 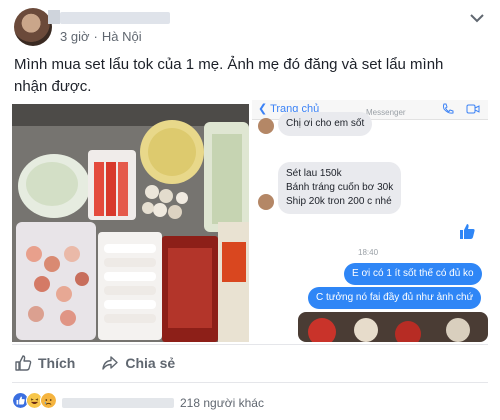 What do you see at coordinates (110, 363) in the screenshot?
I see `share-arrow-icon` at bounding box center [110, 363].